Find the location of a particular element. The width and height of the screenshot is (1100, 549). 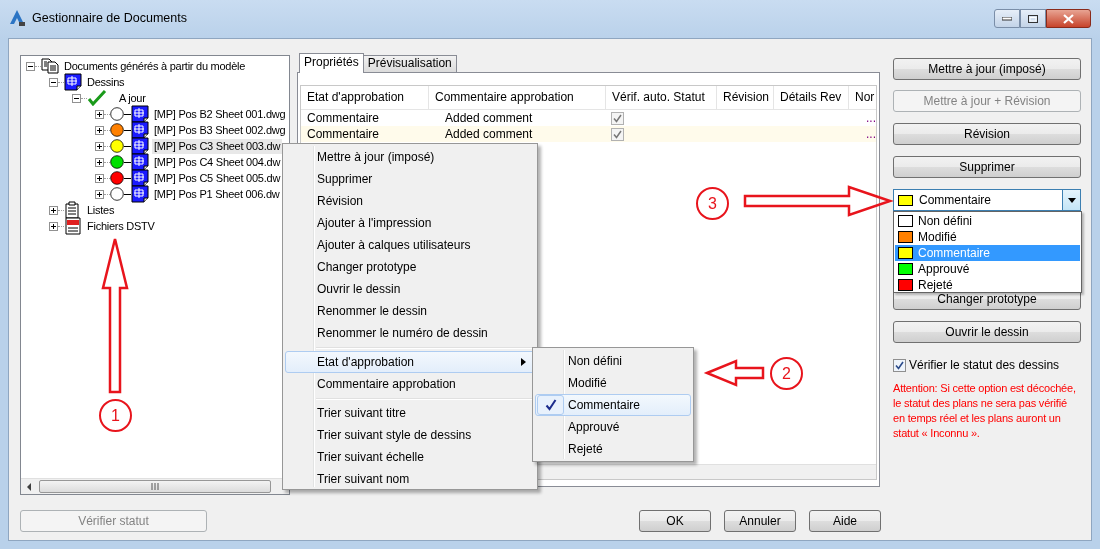

menu-item: Supprimer is located at coordinates (410, 179).